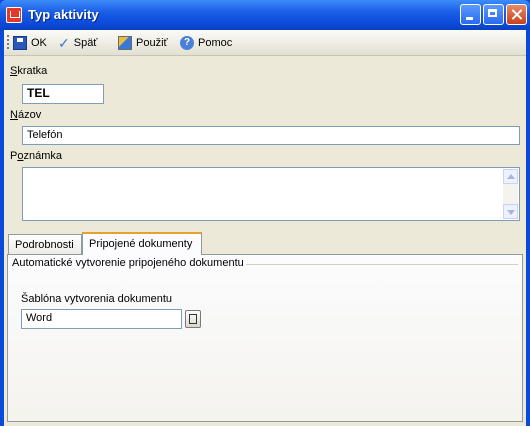 This screenshot has height=426, width=530. What do you see at coordinates (64, 42) in the screenshot?
I see `check-icon: ✓` at bounding box center [64, 42].